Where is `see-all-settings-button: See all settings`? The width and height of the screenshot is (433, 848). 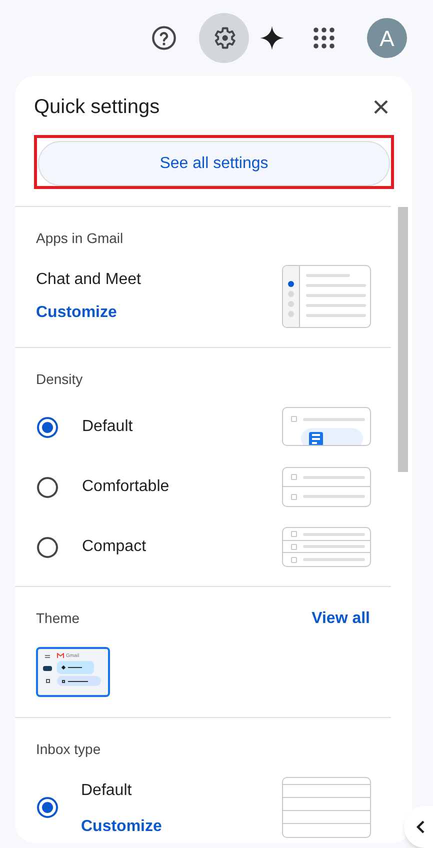 see-all-settings-button: See all settings is located at coordinates (214, 163).